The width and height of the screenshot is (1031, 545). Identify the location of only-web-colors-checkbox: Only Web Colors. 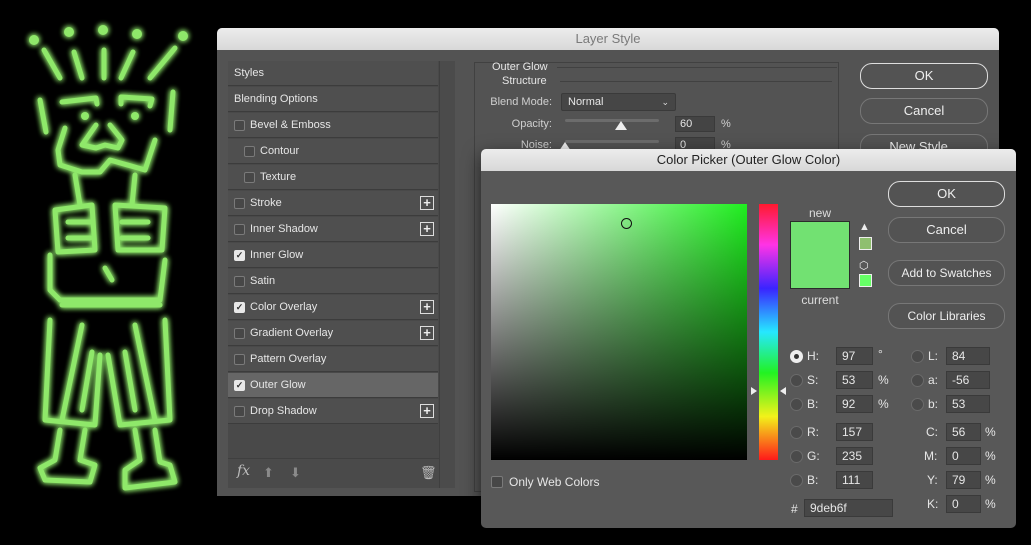
(545, 482).